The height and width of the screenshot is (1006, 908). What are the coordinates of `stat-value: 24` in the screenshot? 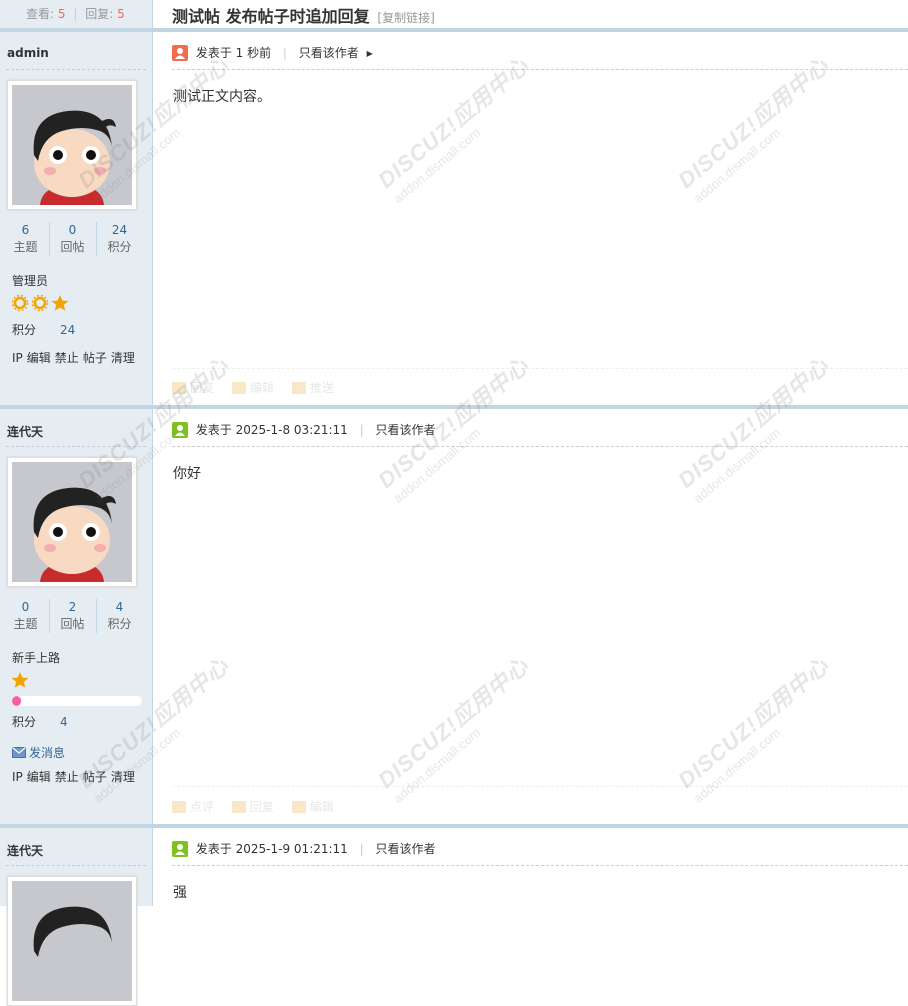 It's located at (119, 230).